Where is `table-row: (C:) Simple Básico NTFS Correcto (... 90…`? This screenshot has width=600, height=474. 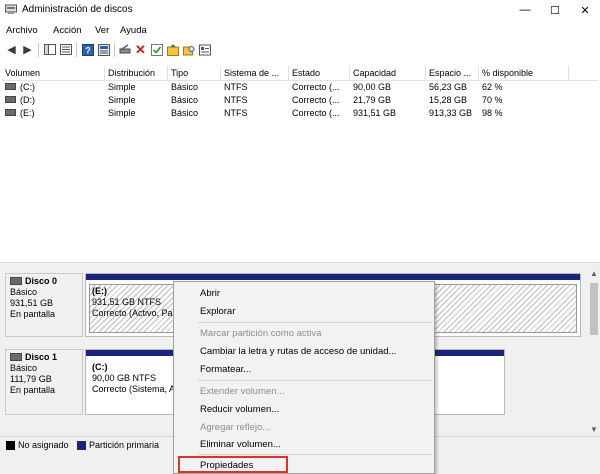 table-row: (C:) Simple Básico NTFS Correcto (... 90… is located at coordinates (300, 87).